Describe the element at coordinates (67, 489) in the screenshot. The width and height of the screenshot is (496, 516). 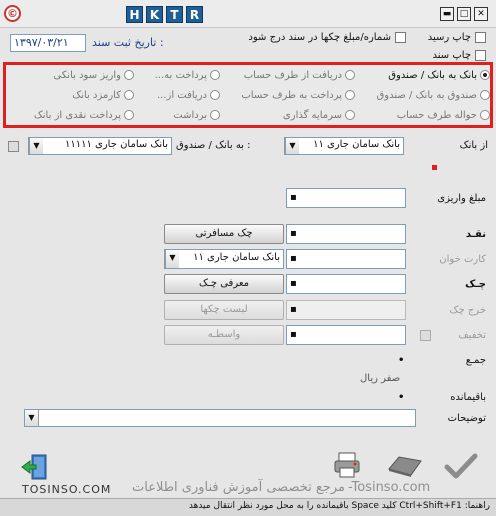
I see `watermark-left: TOSINSO.COM` at that location.